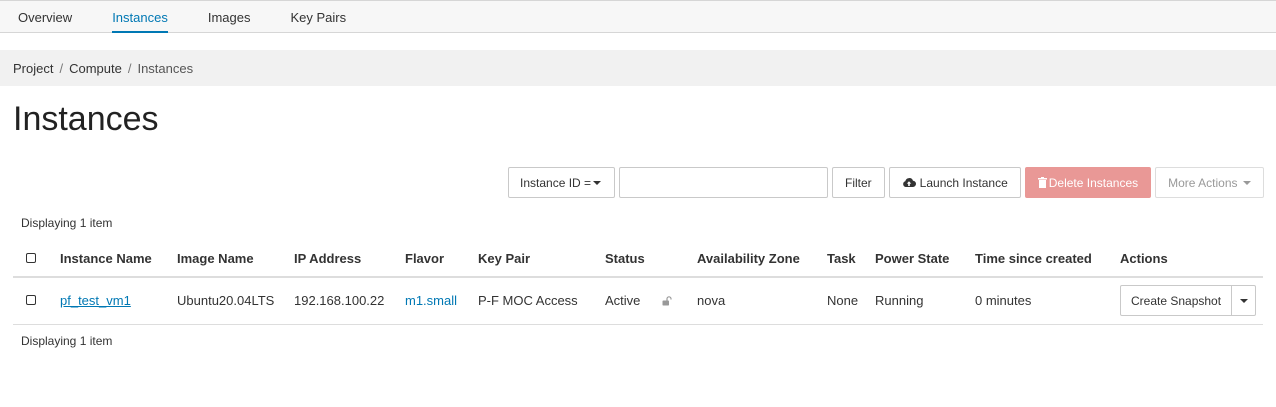 The image size is (1276, 407). What do you see at coordinates (667, 301) in the screenshot?
I see `unlock-icon` at bounding box center [667, 301].